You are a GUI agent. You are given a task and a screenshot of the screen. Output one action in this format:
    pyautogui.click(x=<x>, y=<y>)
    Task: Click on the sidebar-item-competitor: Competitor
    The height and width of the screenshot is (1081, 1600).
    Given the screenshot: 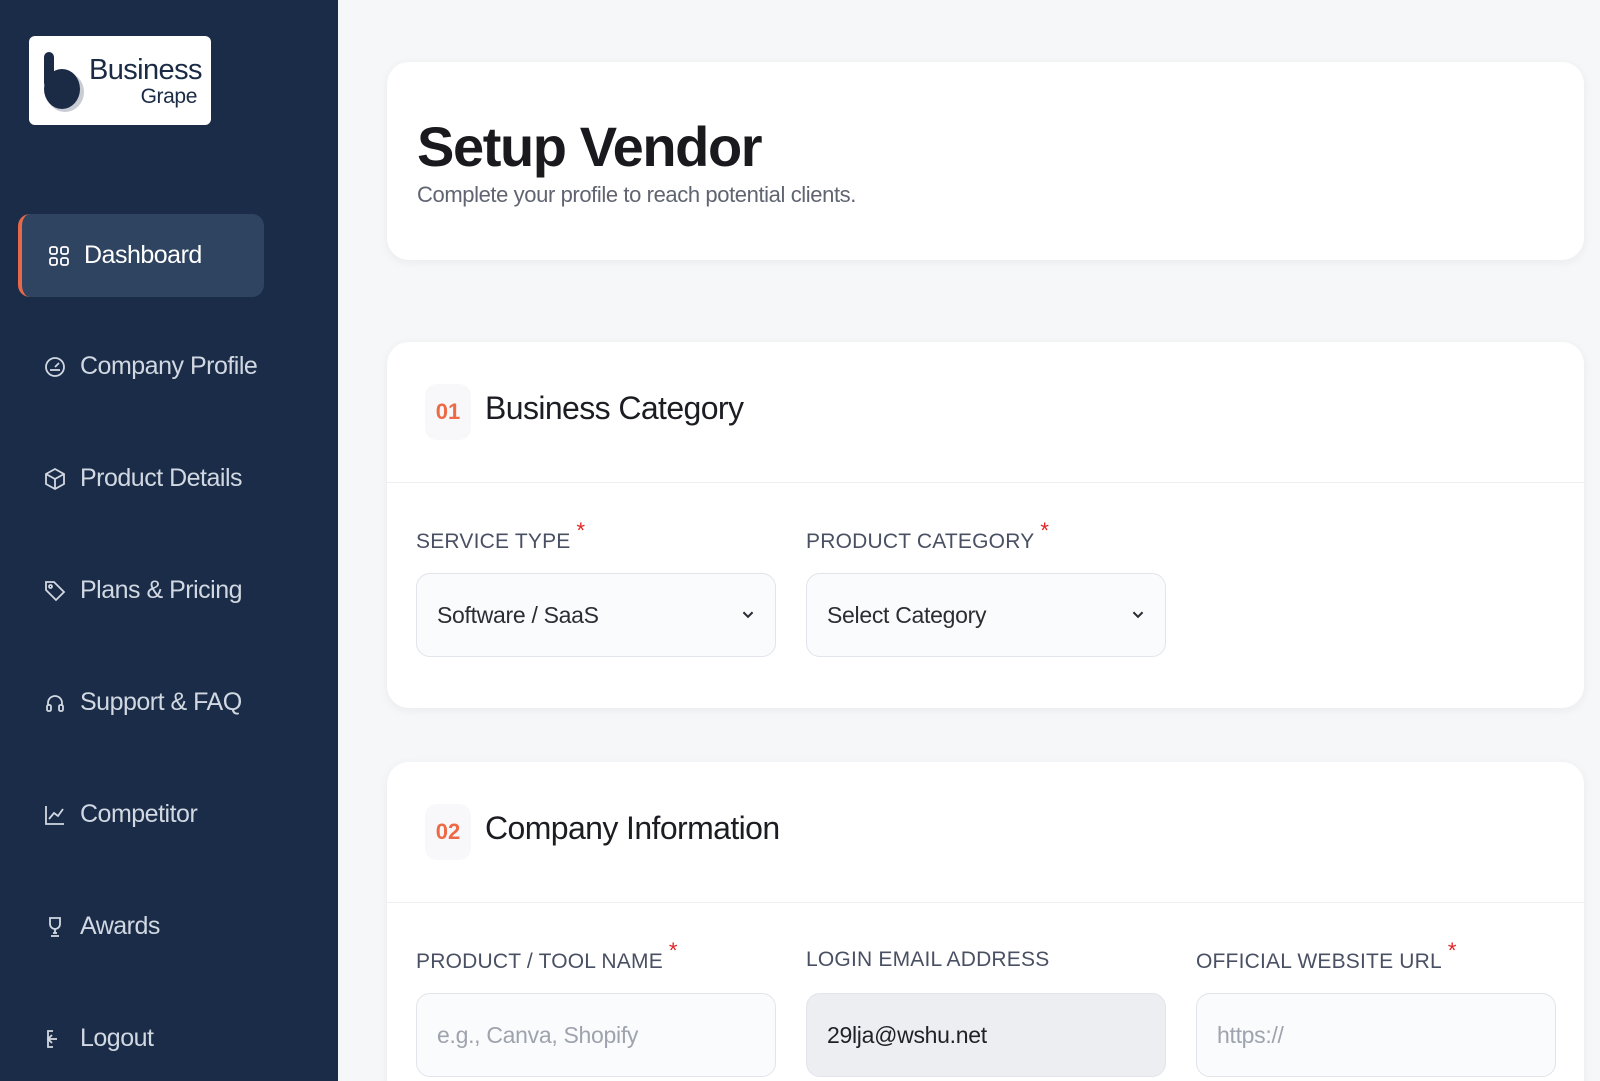 What is the action you would take?
    pyautogui.click(x=141, y=814)
    